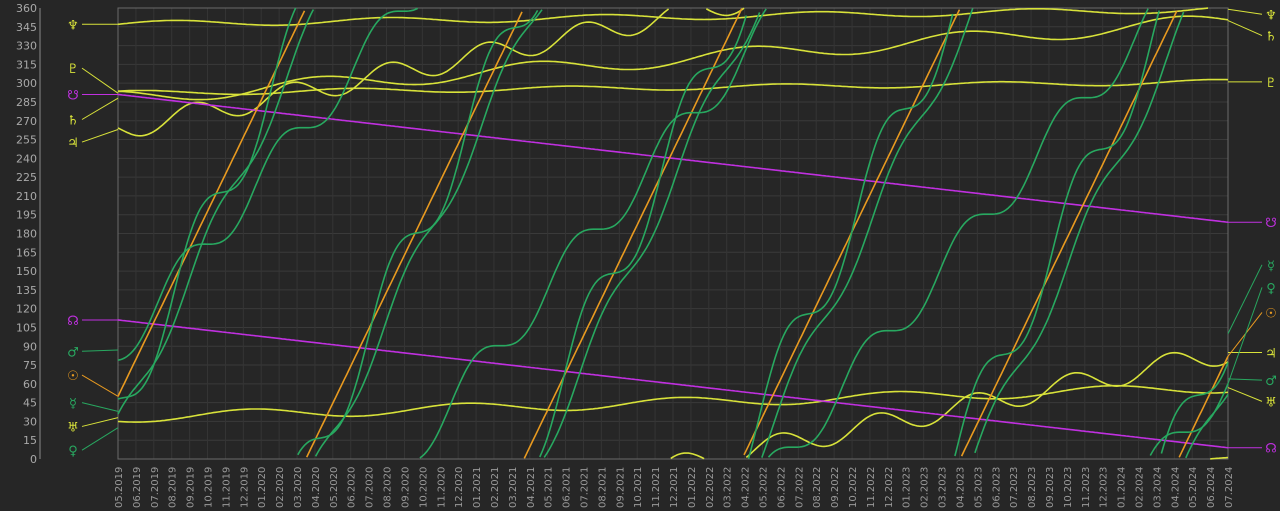 The image size is (1280, 511). I want to click on x-tick-label: 01.2023, so click(907, 487).